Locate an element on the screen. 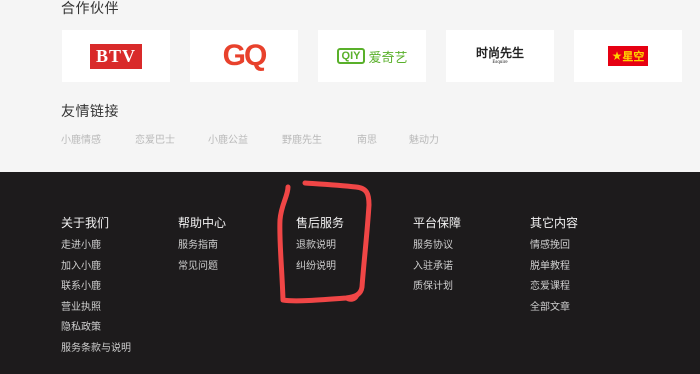 Image resolution: width=700 pixels, height=374 pixels. friend-link: 小鹿情感 is located at coordinates (81, 138).